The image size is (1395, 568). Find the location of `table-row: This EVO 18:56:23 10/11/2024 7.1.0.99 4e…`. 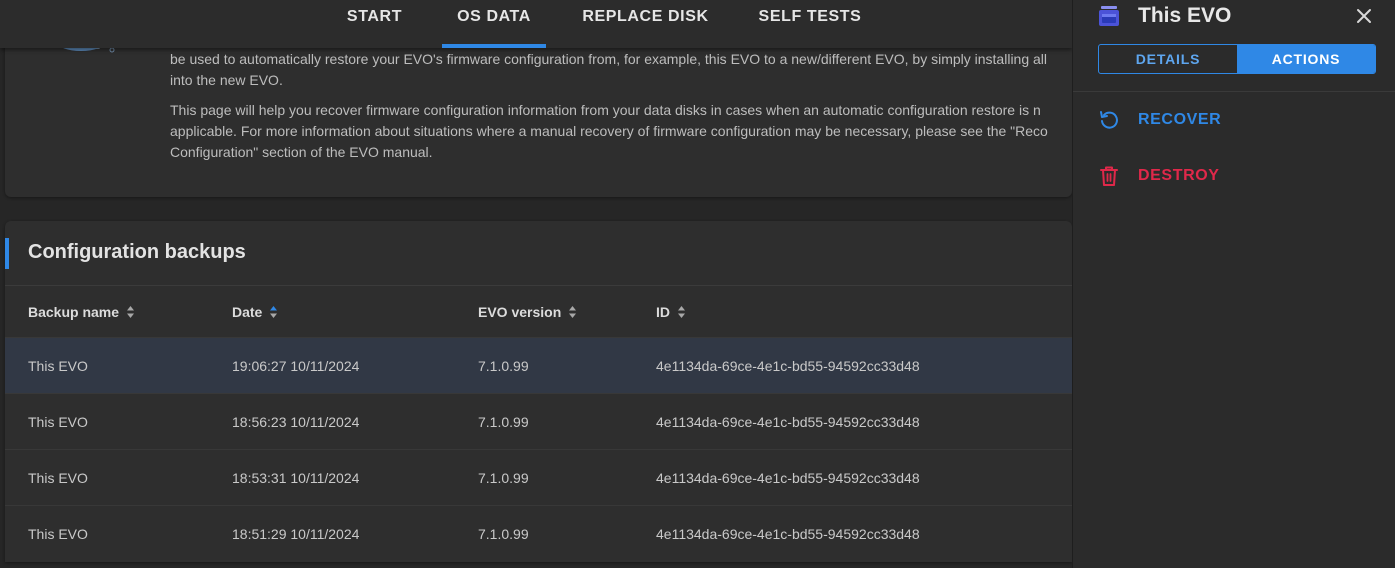

table-row: This EVO 18:56:23 10/11/2024 7.1.0.99 4e… is located at coordinates (538, 421).